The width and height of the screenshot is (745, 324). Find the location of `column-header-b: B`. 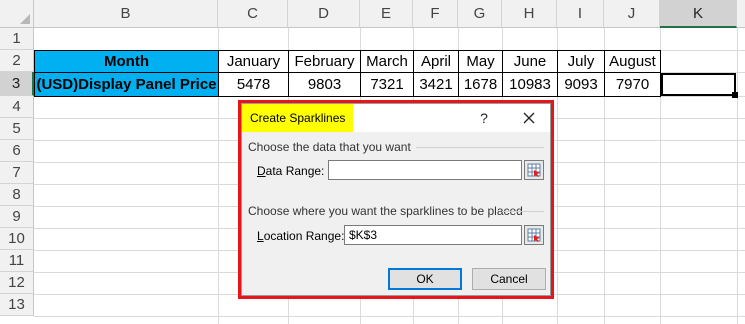

column-header-b: B is located at coordinates (126, 14).